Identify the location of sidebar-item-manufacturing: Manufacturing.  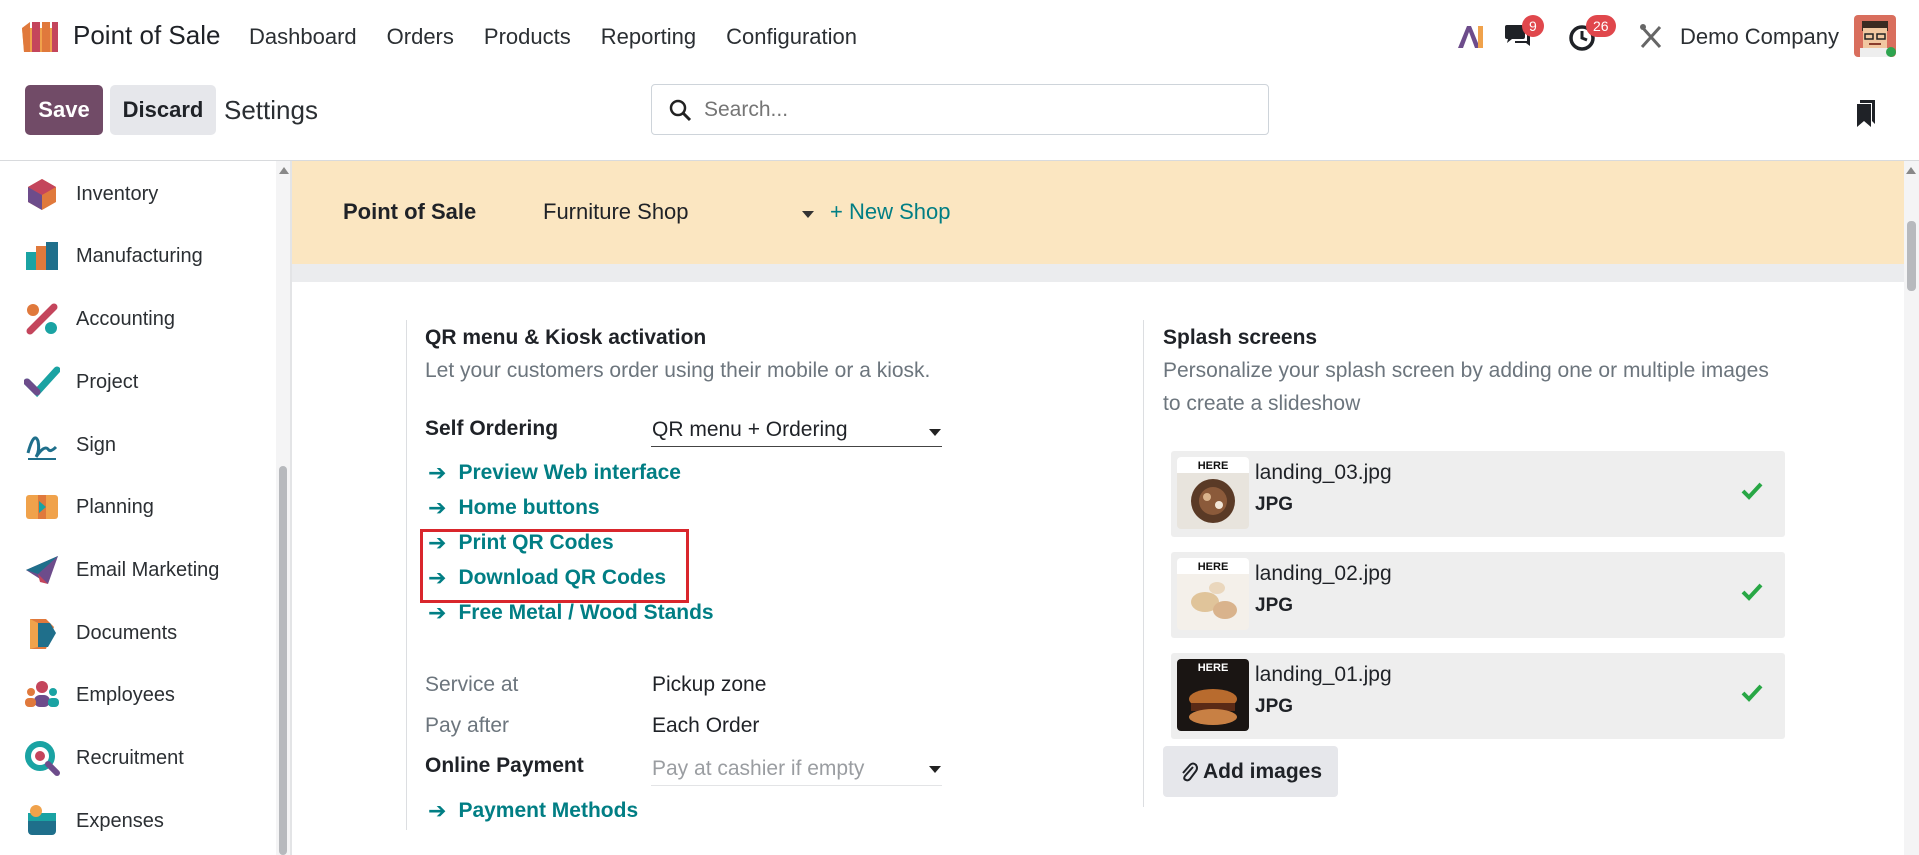
(113, 256).